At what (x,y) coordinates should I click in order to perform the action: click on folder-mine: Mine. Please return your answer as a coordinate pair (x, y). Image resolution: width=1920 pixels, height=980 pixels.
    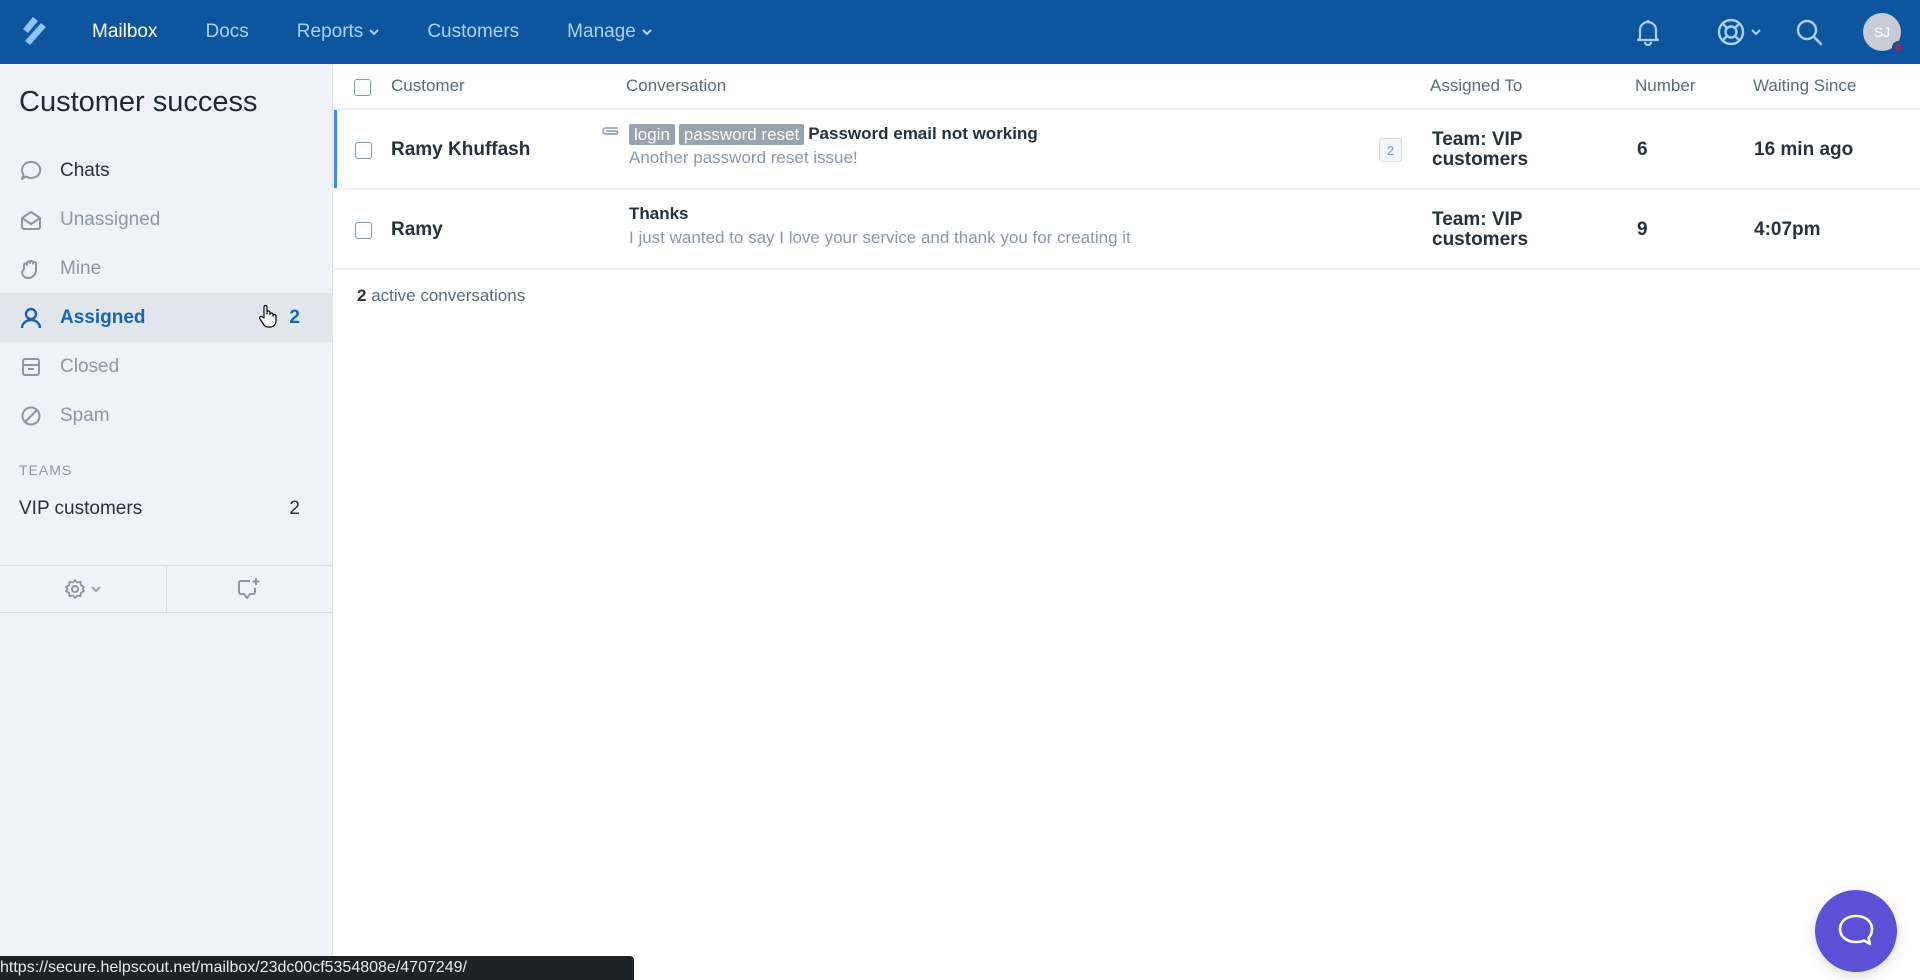
    Looking at the image, I should click on (166, 268).